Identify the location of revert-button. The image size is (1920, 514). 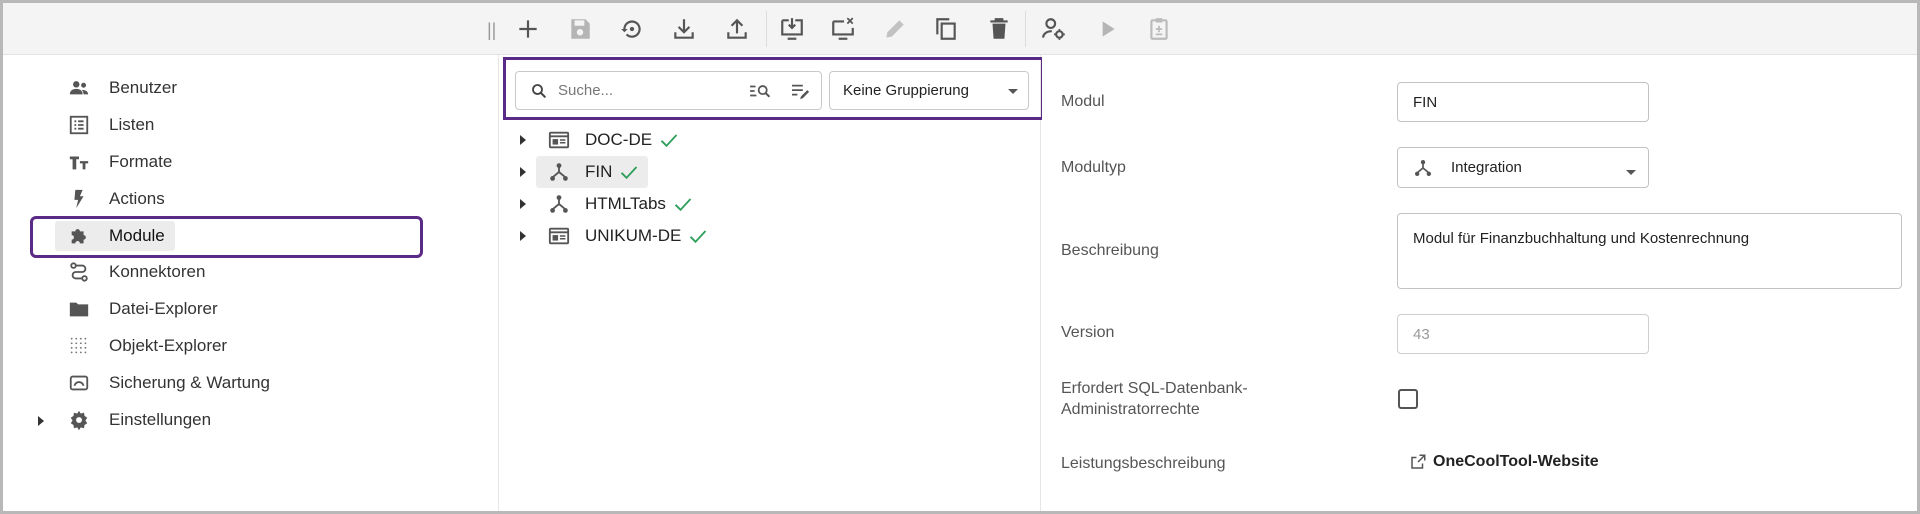
(632, 29).